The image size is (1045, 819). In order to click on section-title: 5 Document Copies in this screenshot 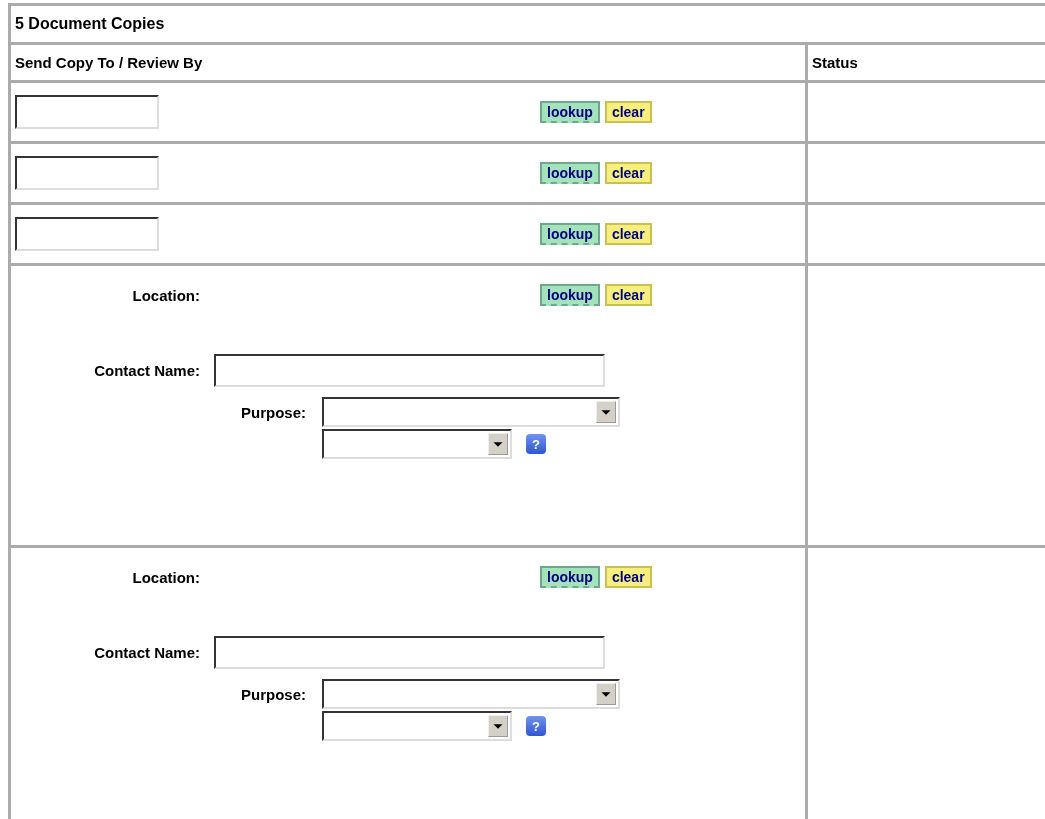, I will do `click(90, 24)`.